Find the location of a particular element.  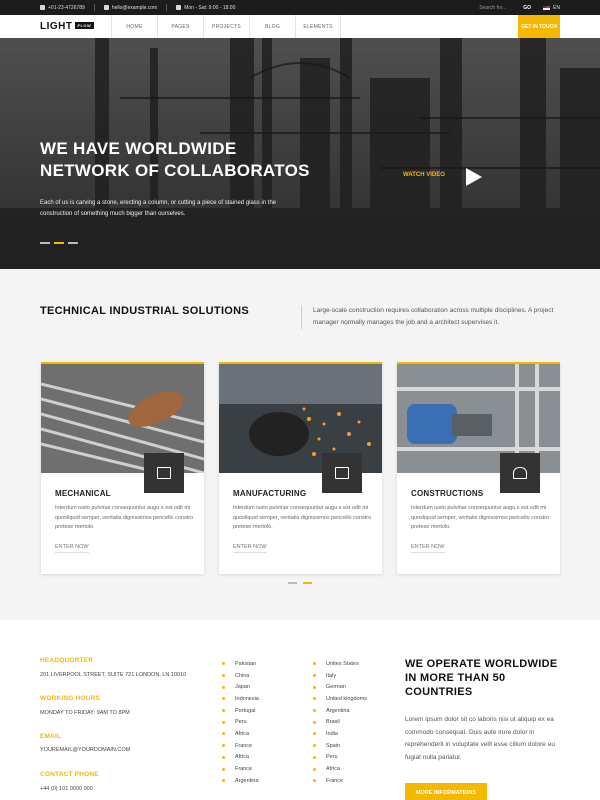

phone-value: +44 (0) 101 0000 000 is located at coordinates (66, 789).